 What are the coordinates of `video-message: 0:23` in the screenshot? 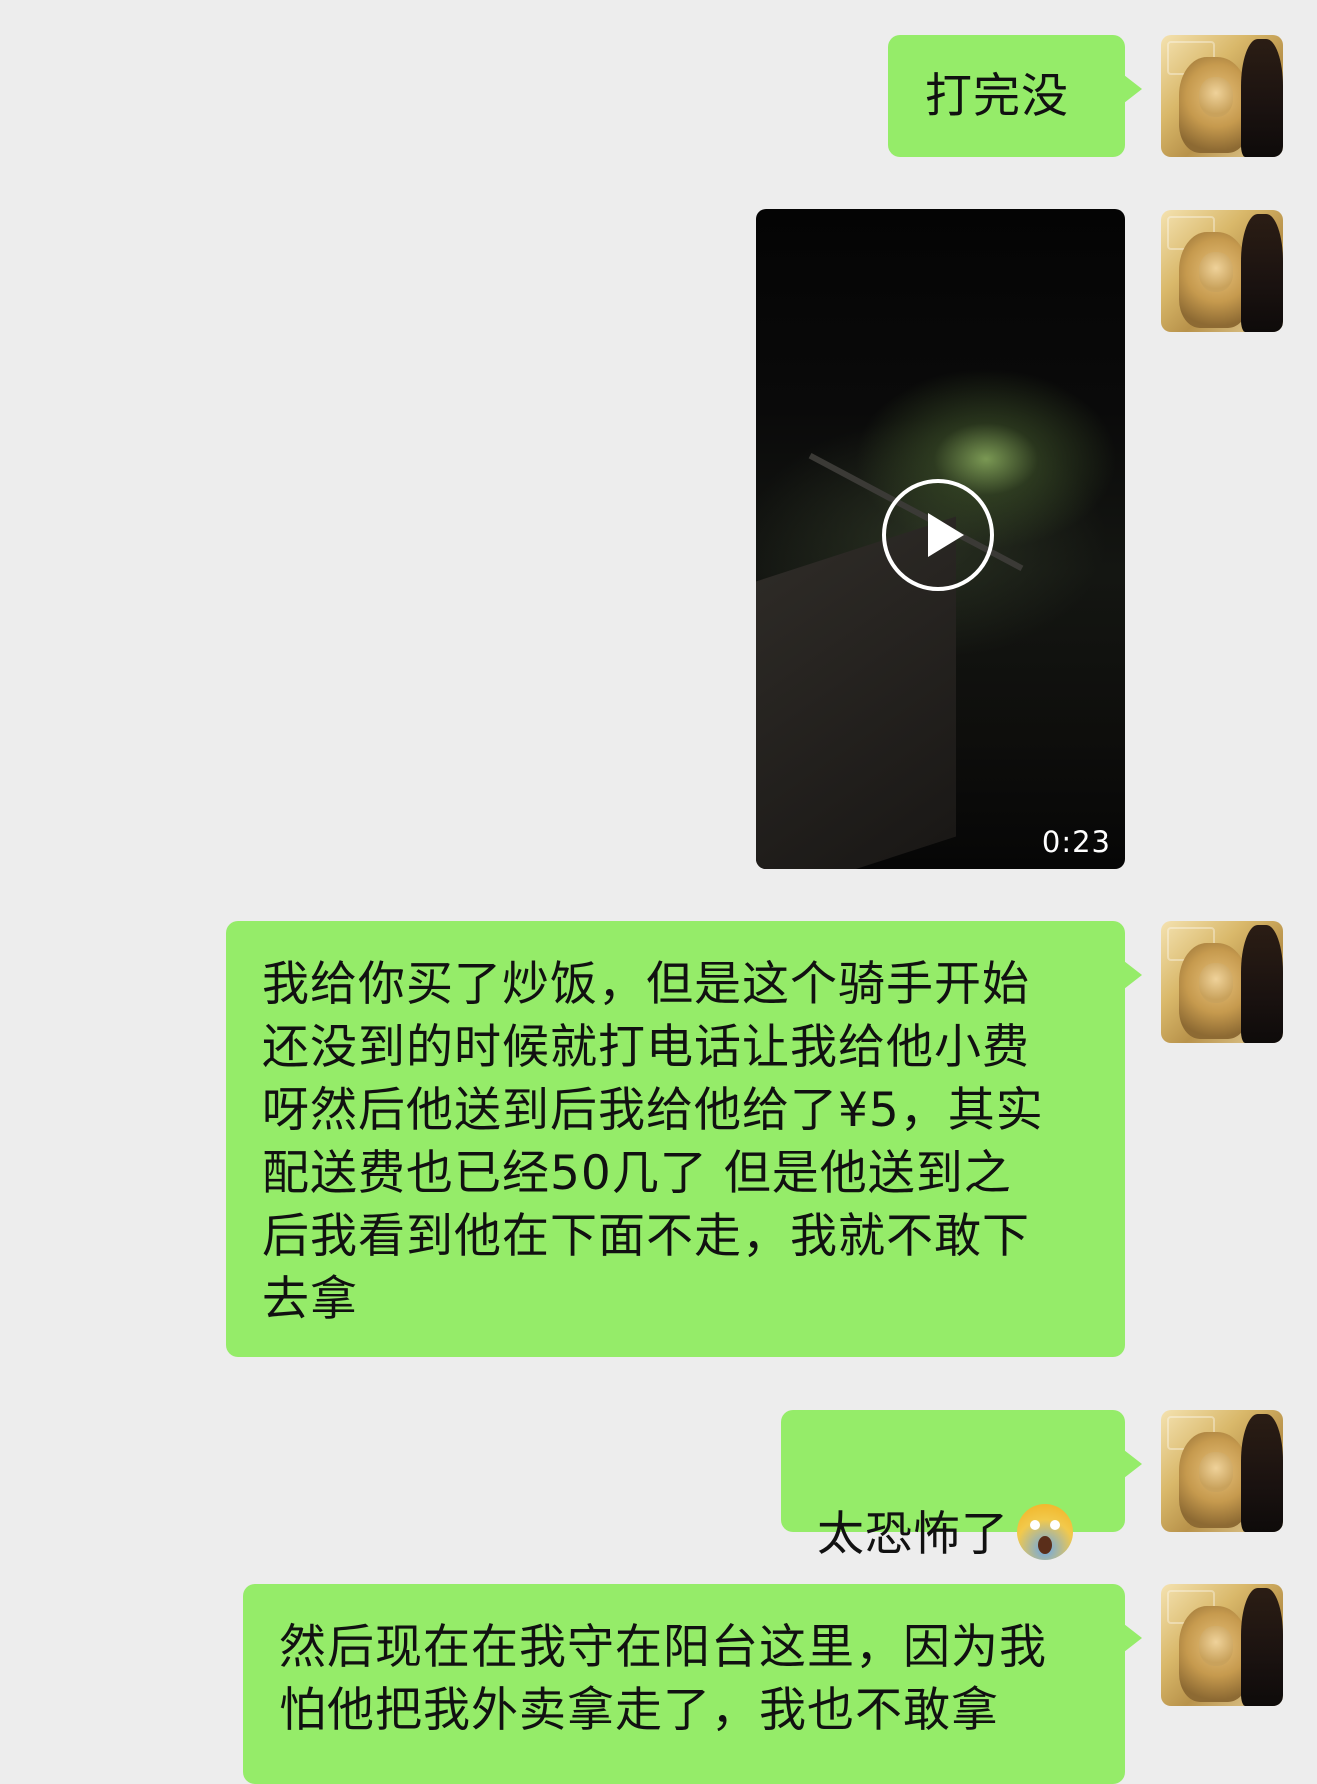 It's located at (940, 539).